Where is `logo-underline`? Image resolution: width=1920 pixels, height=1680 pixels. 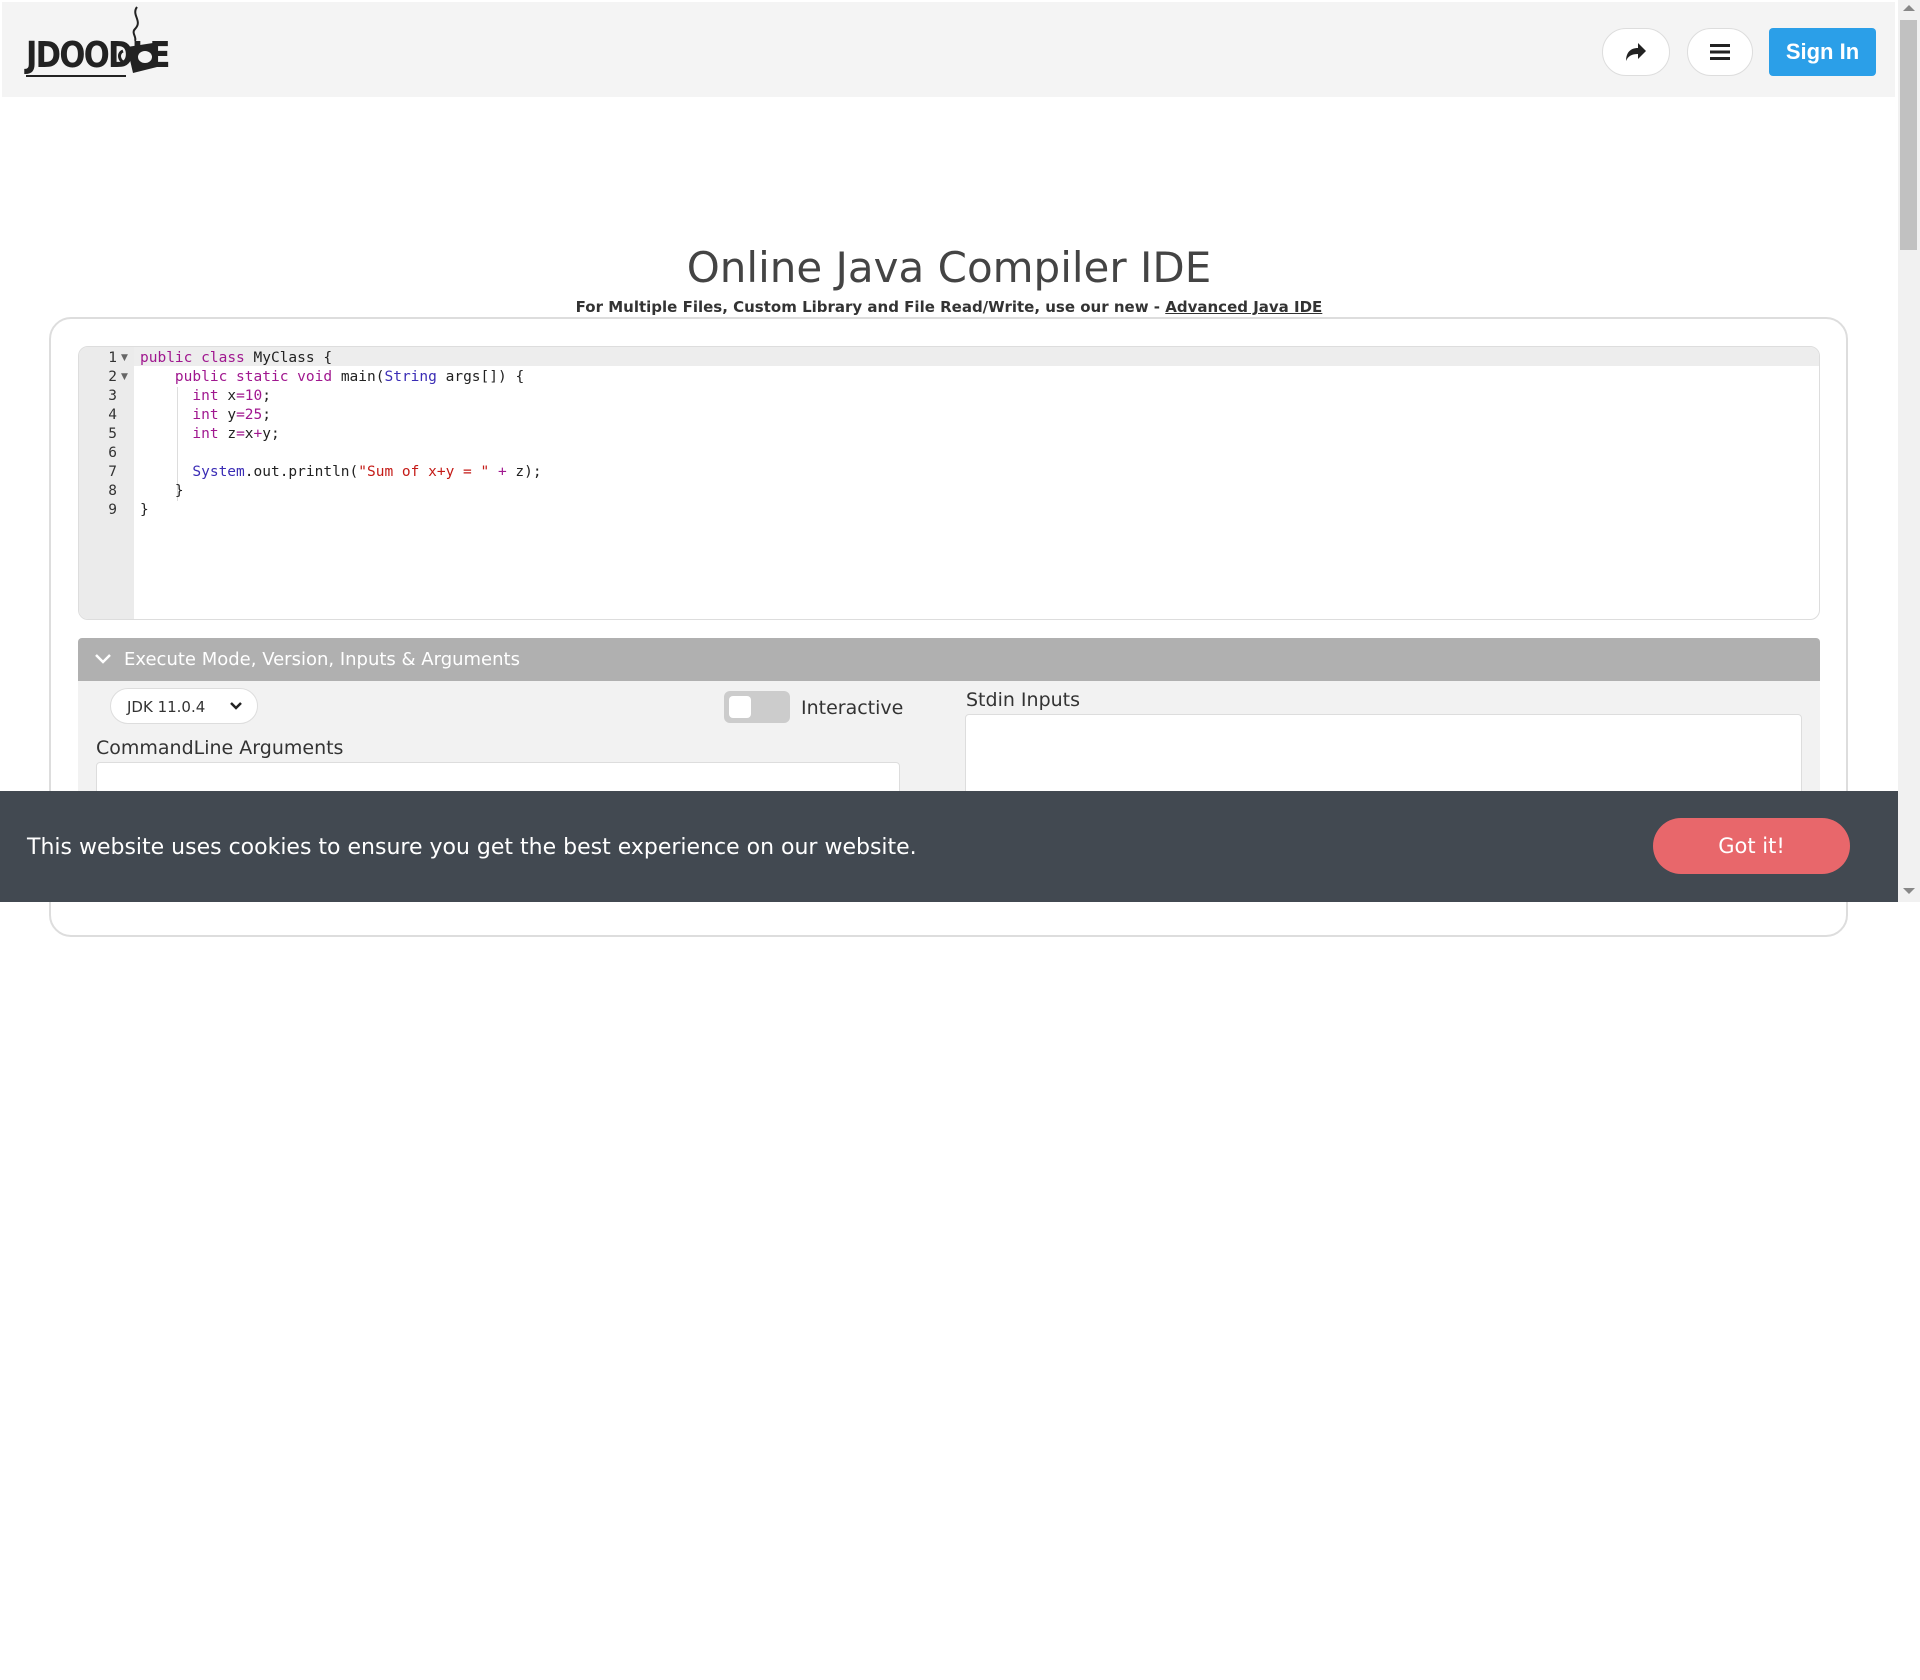 logo-underline is located at coordinates (76, 76).